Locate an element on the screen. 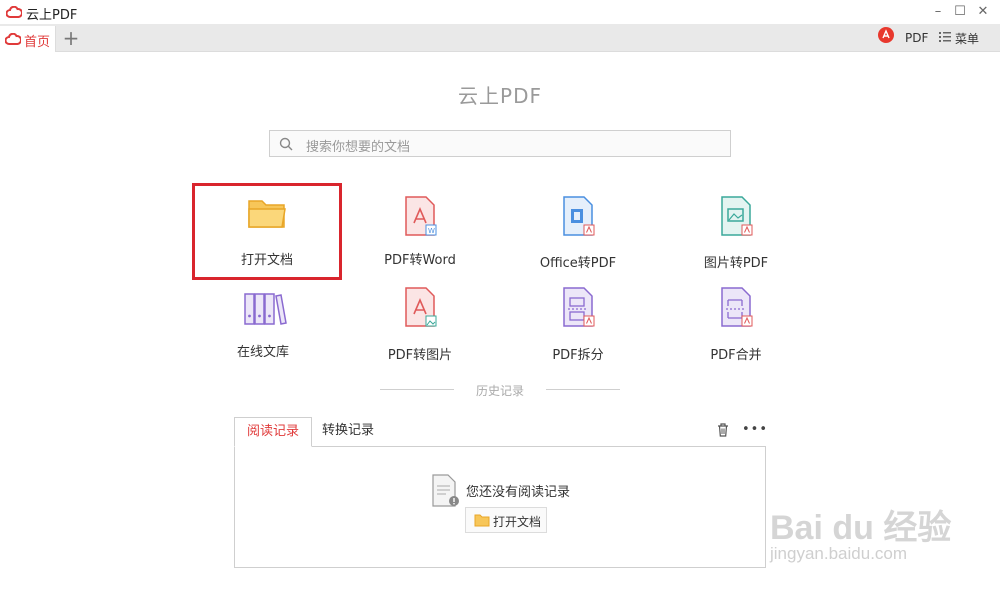  tool-pdf-to-word: W PDF转Word is located at coordinates (420, 240).